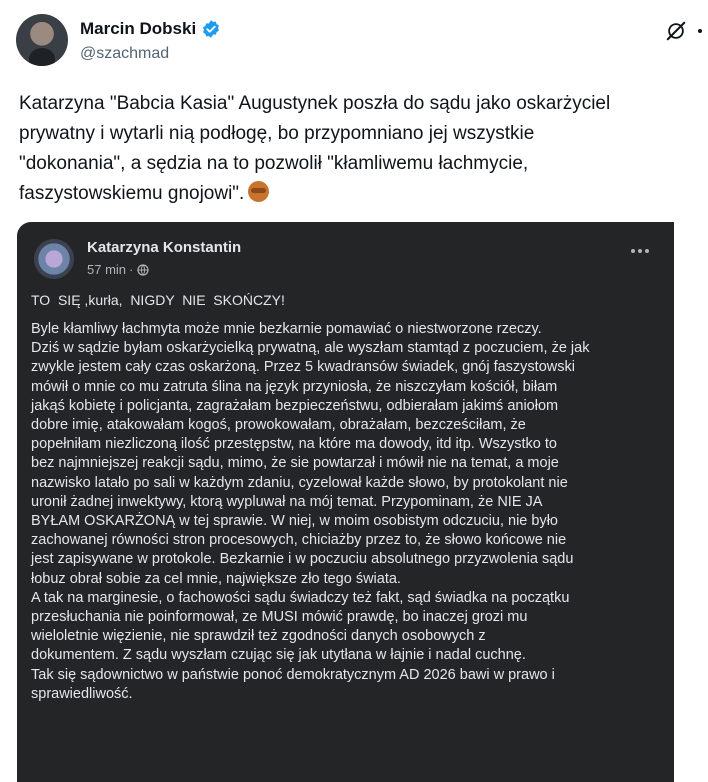 The image size is (708, 782). I want to click on globe-icon, so click(143, 269).